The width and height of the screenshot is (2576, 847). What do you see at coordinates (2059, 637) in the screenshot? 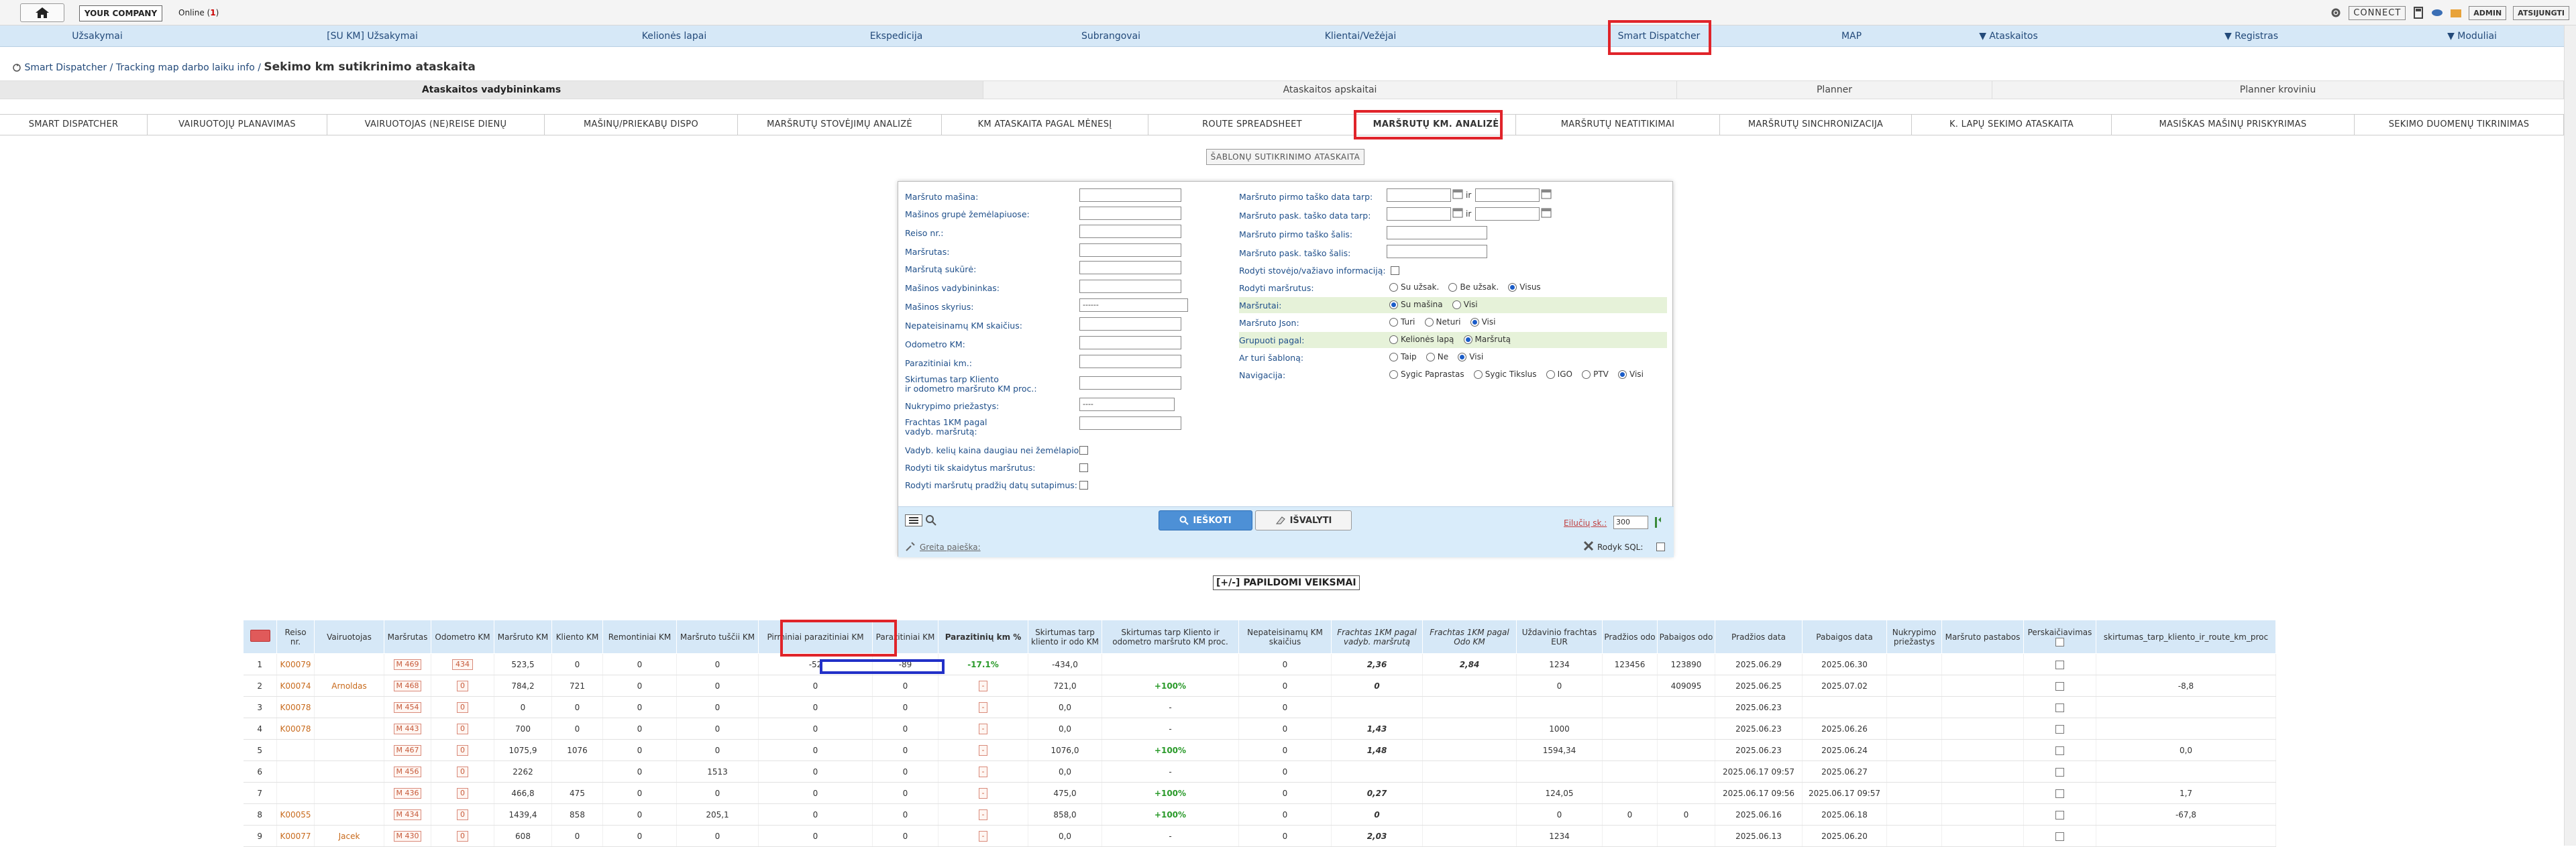
I see `header-perskaiciavimas: Perskaičiavimas` at bounding box center [2059, 637].